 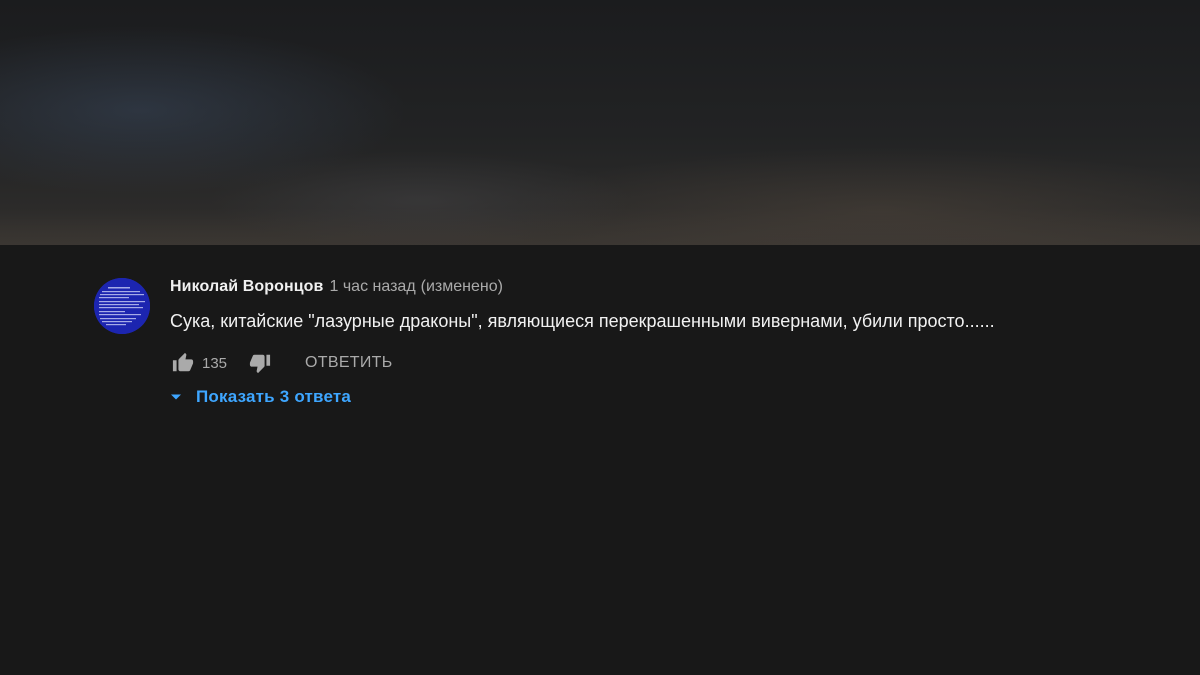 What do you see at coordinates (662, 363) in the screenshot?
I see `comment-actions: 135 ОТВЕТИТЬ` at bounding box center [662, 363].